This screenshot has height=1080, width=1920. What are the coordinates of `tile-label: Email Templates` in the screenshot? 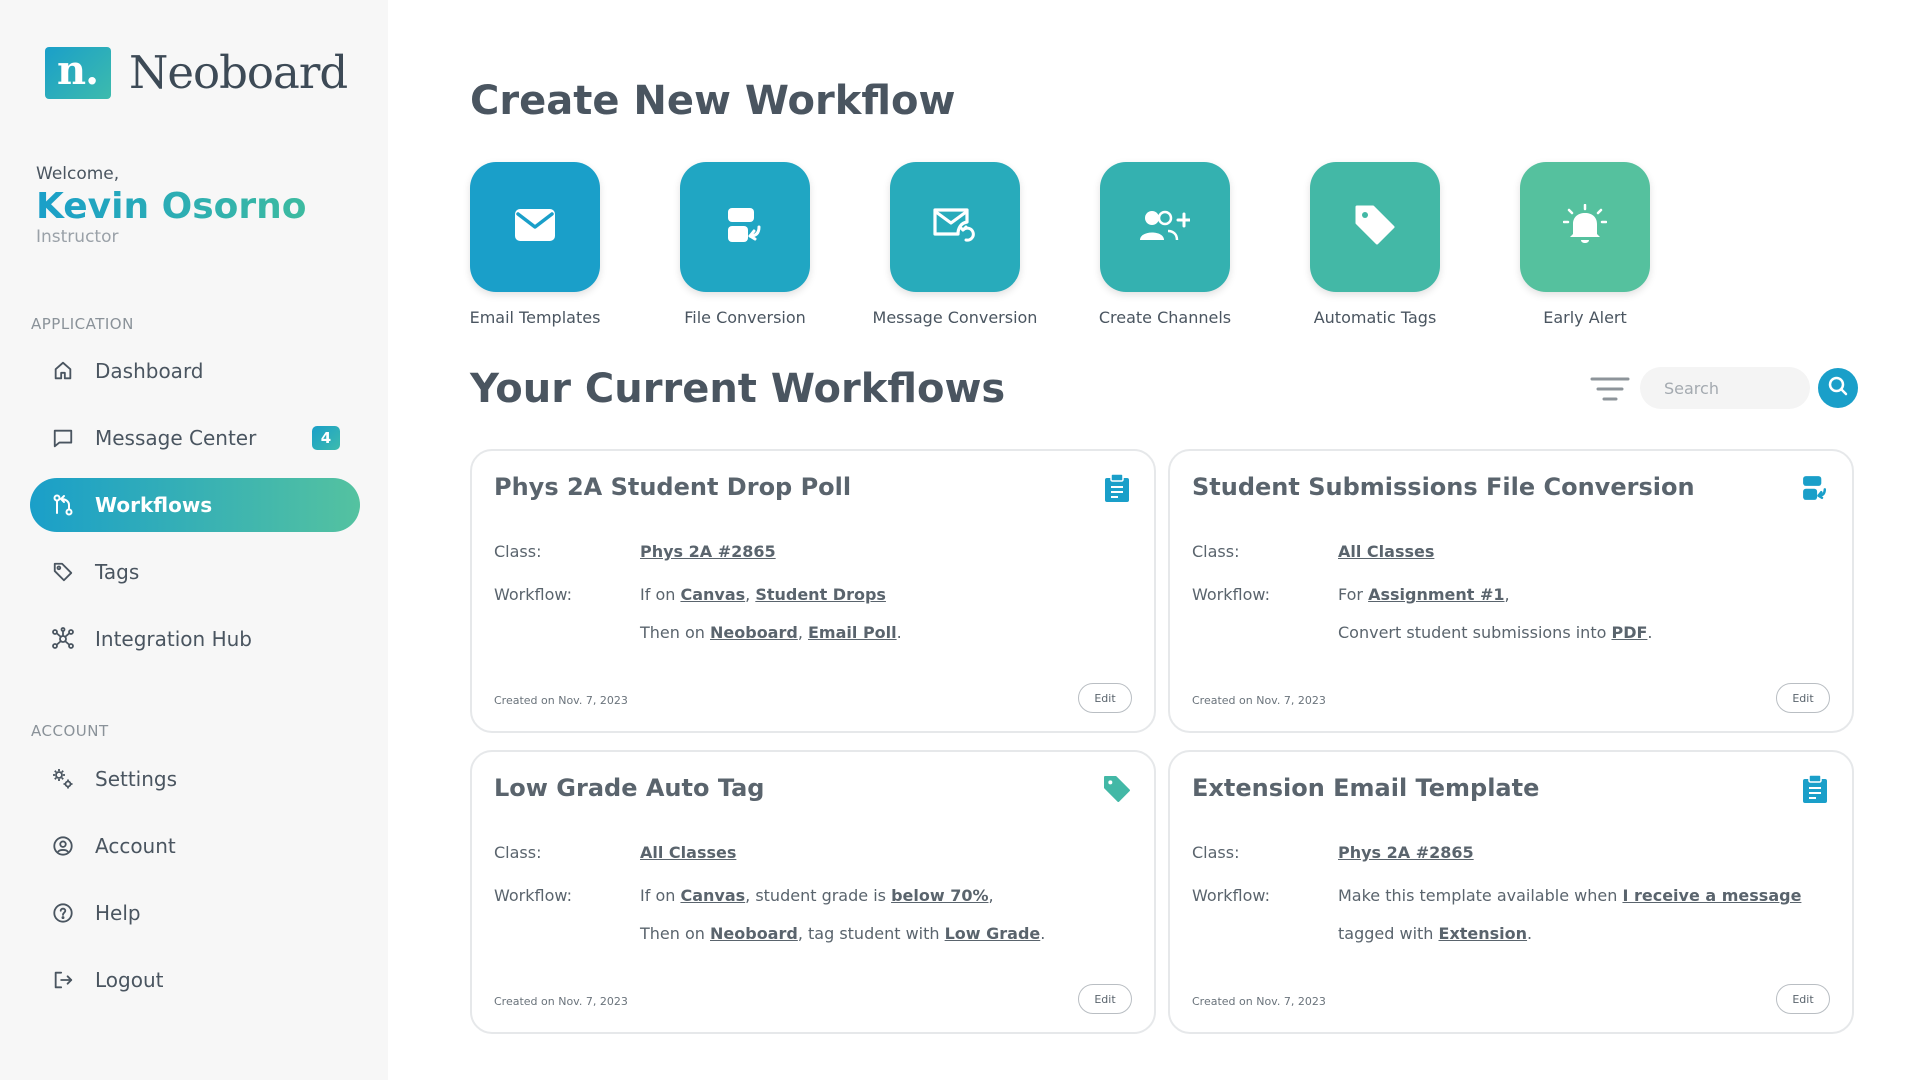 It's located at (535, 317).